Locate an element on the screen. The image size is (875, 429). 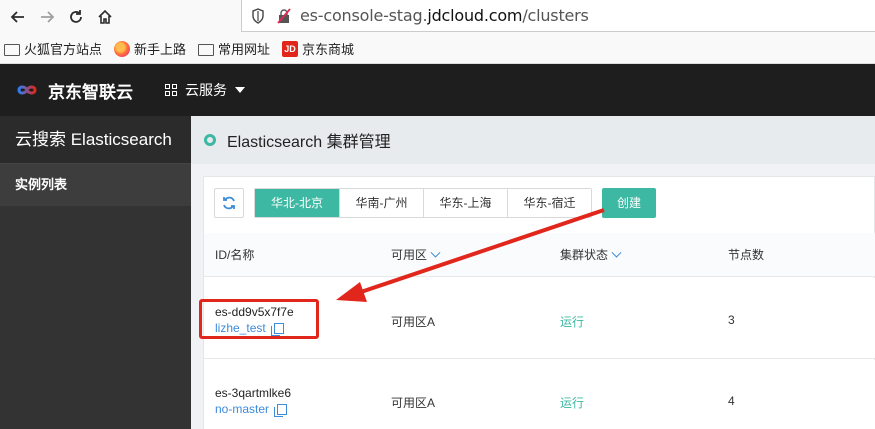
column-header-status: 集群状态 is located at coordinates (591, 255).